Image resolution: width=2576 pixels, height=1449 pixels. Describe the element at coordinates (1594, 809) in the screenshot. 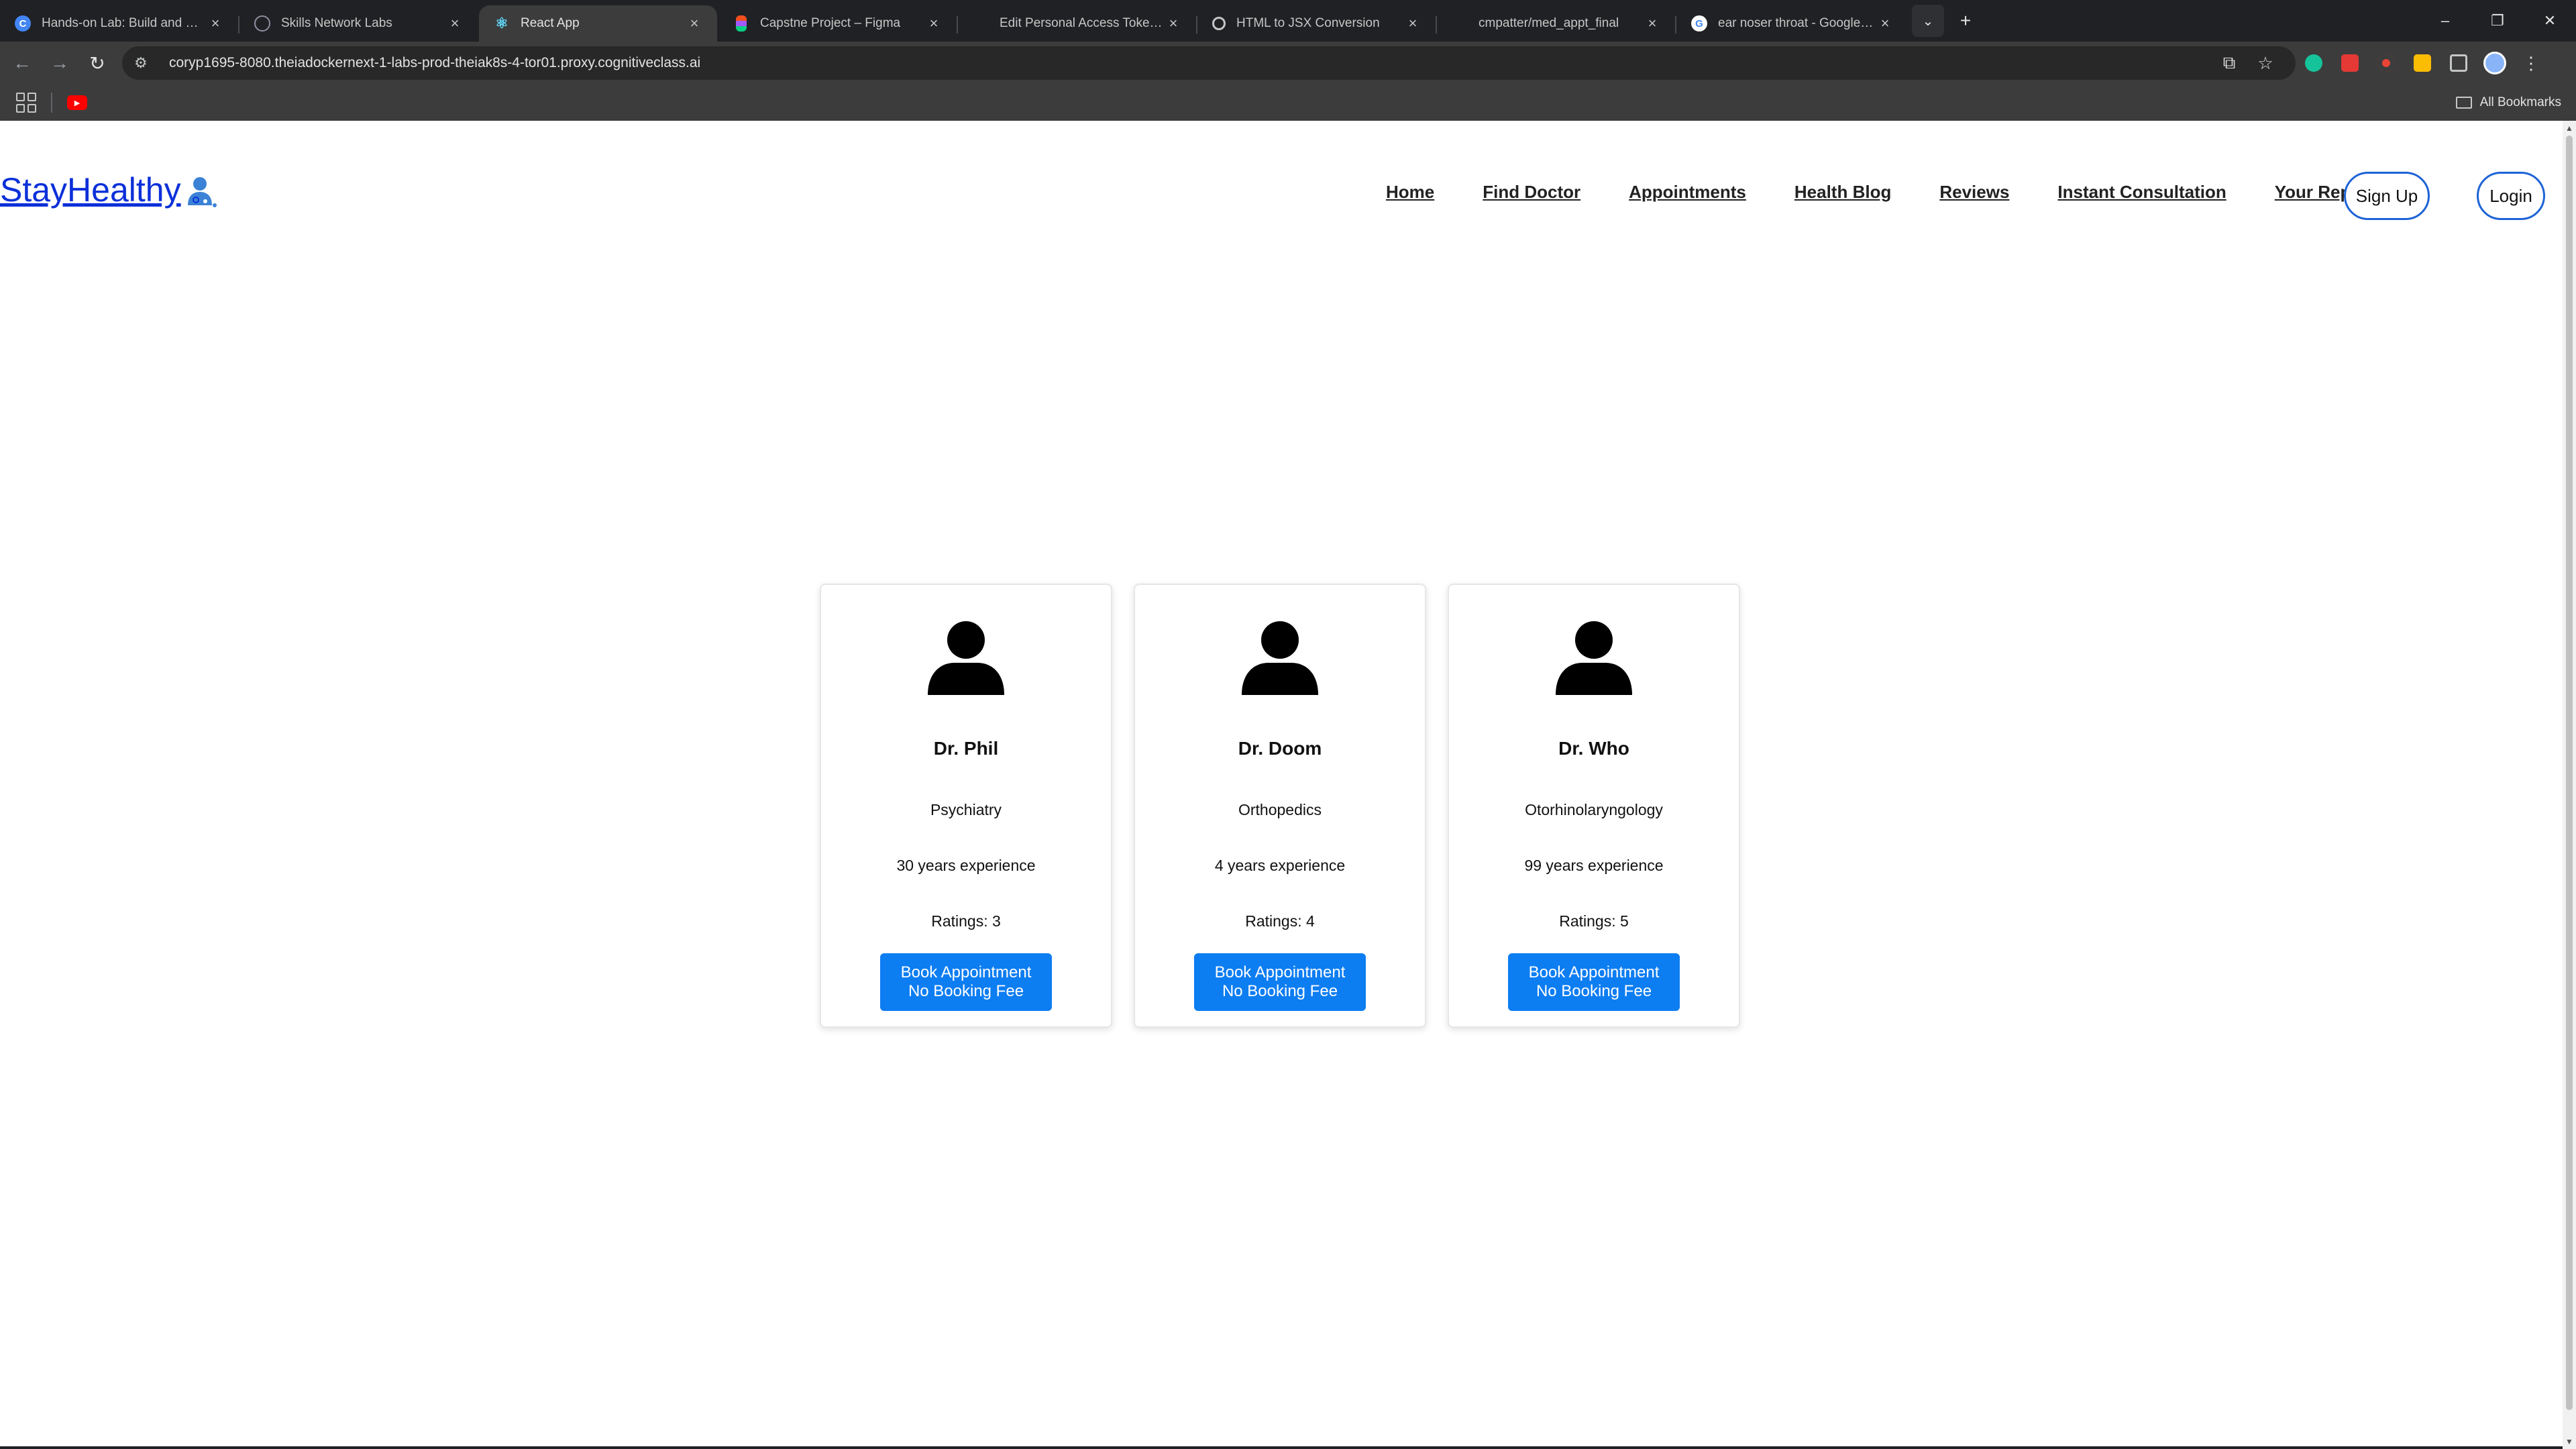

I see `doctor-speciality: Otorhinolaryngology` at that location.